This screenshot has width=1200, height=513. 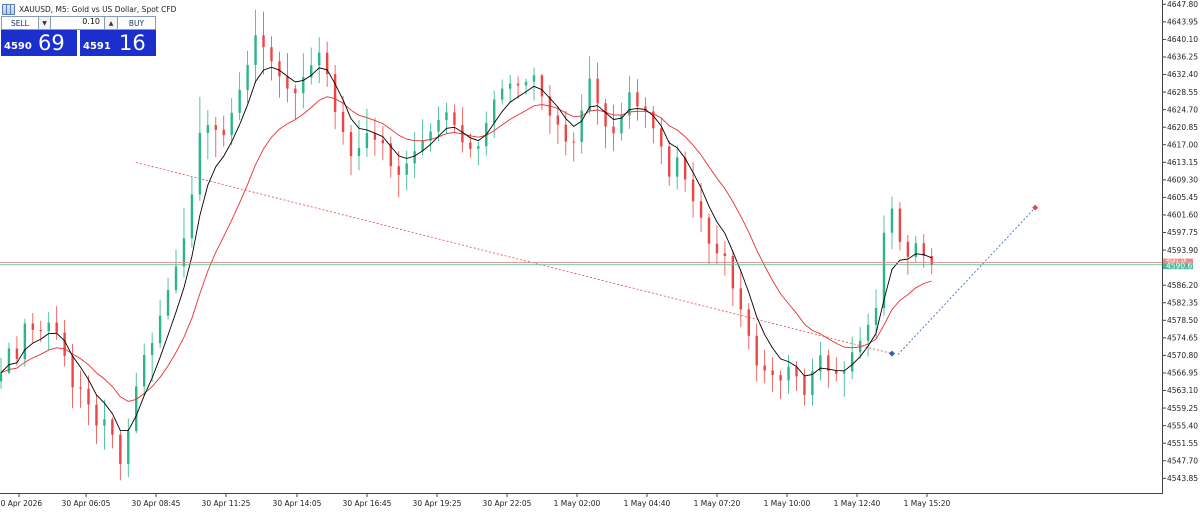 What do you see at coordinates (507, 503) in the screenshot?
I see `x-axis-label: 30 Apr 22:05` at bounding box center [507, 503].